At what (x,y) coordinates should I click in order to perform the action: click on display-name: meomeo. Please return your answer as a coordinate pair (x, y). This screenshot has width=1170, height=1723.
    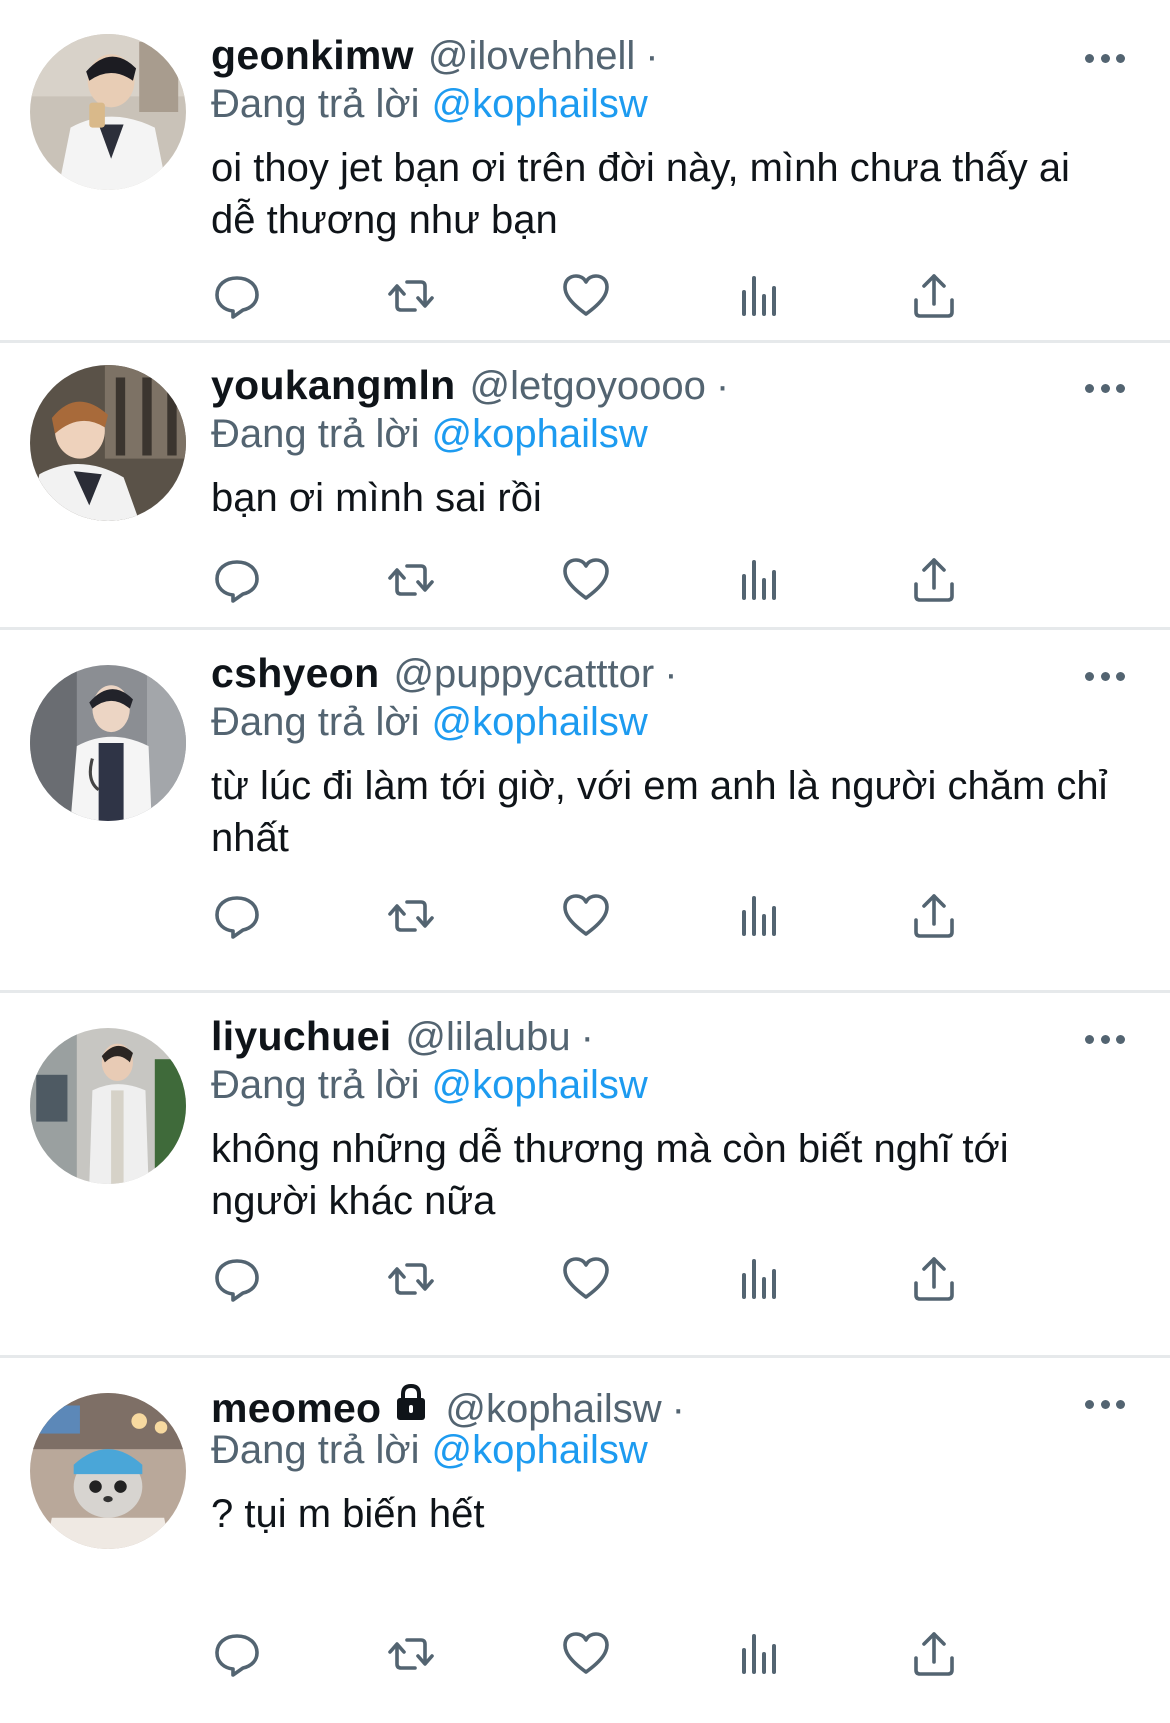
    Looking at the image, I should click on (296, 1408).